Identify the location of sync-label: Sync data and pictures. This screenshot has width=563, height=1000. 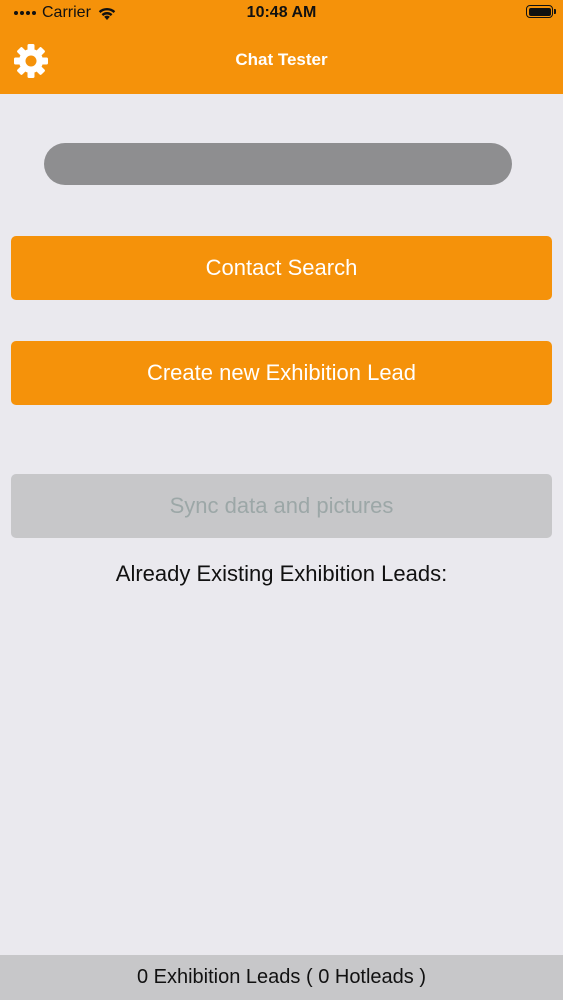
(281, 505).